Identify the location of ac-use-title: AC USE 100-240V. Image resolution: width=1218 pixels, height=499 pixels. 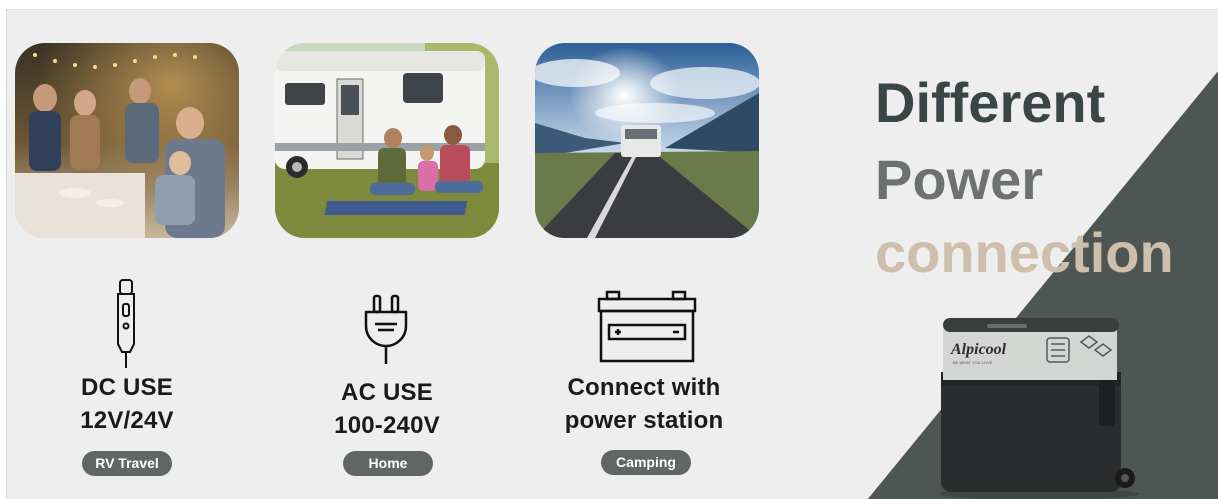
(387, 409).